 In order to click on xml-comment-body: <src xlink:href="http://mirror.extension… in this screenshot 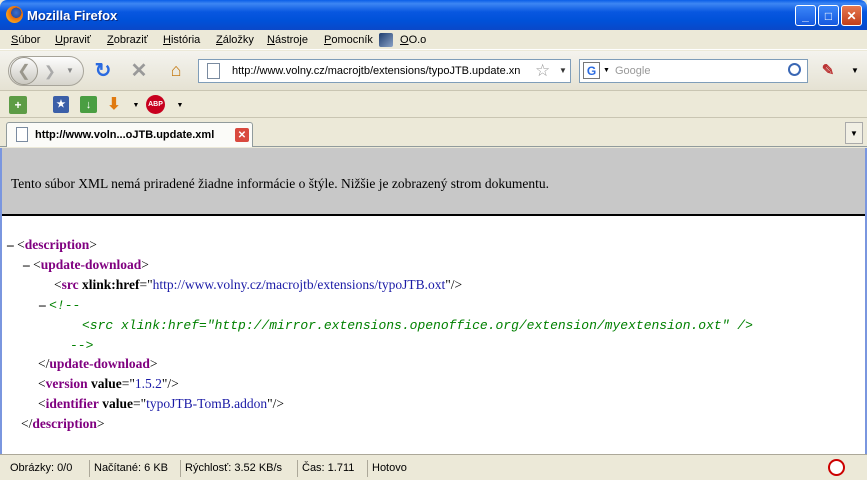, I will do `click(417, 325)`.